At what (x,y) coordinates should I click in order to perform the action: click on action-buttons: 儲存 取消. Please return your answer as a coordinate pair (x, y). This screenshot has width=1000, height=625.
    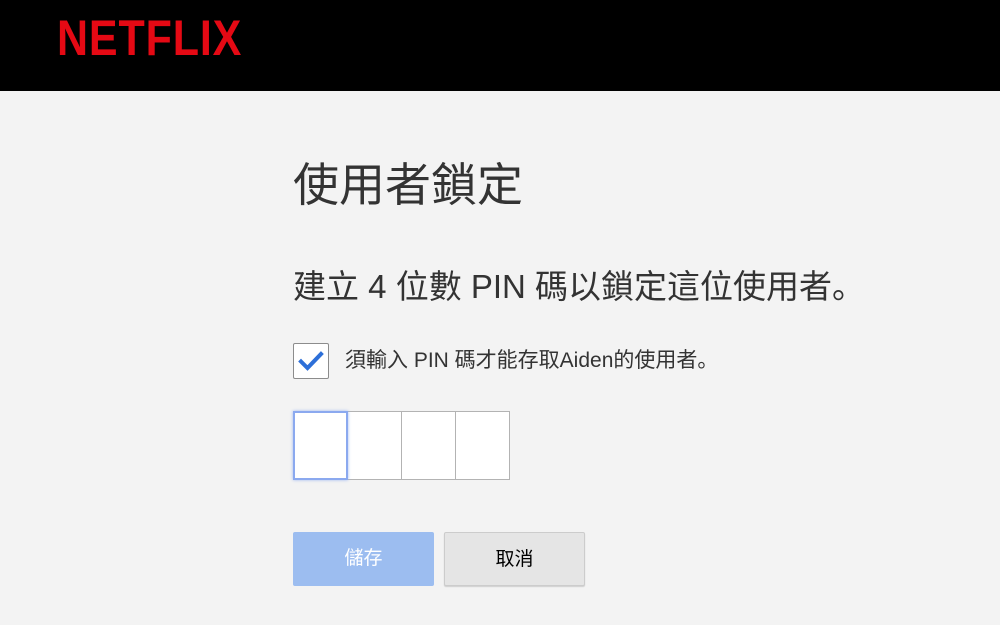
    Looking at the image, I should click on (439, 559).